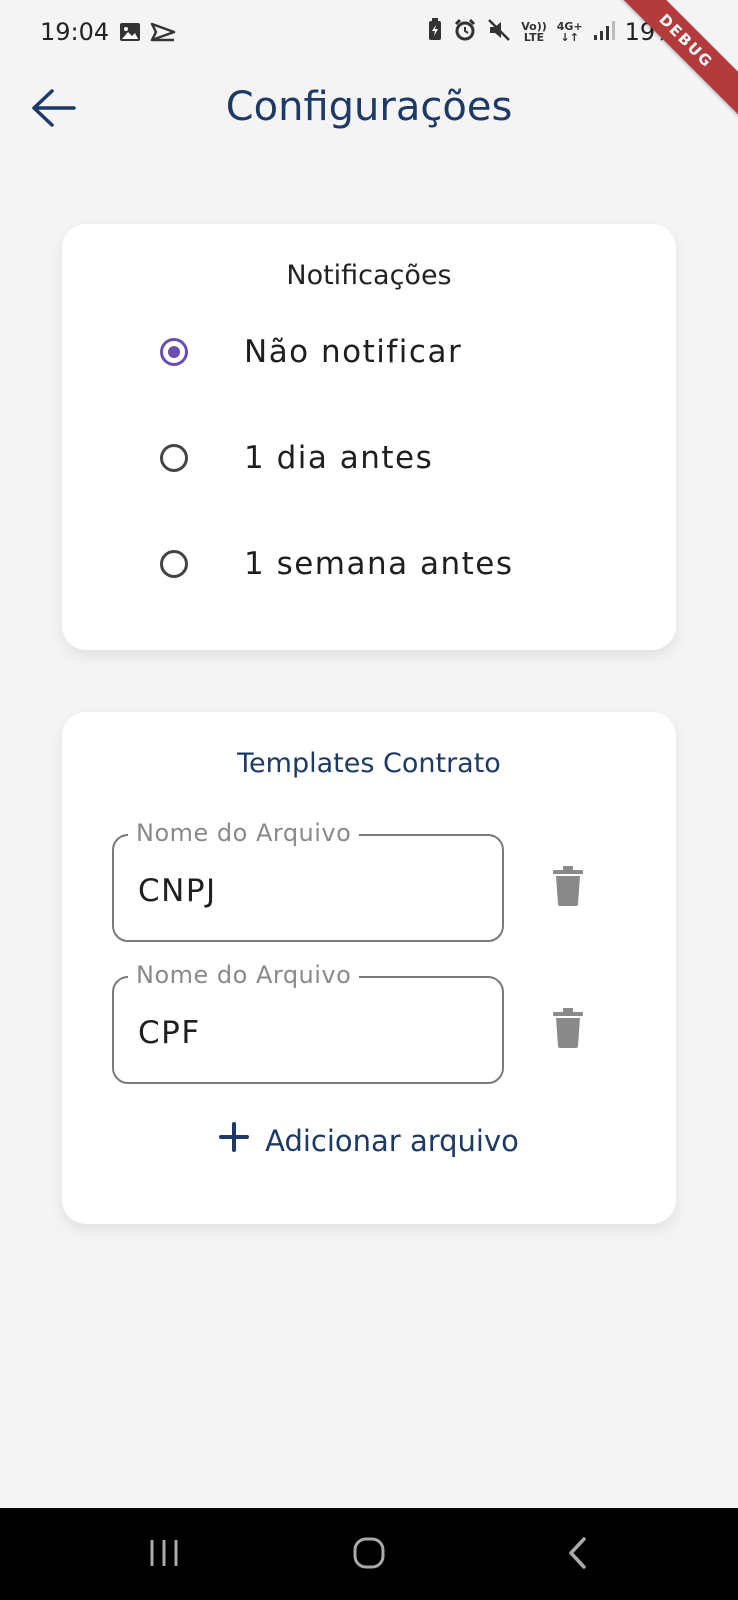  Describe the element at coordinates (174, 352) in the screenshot. I see `radio-button-selected` at that location.